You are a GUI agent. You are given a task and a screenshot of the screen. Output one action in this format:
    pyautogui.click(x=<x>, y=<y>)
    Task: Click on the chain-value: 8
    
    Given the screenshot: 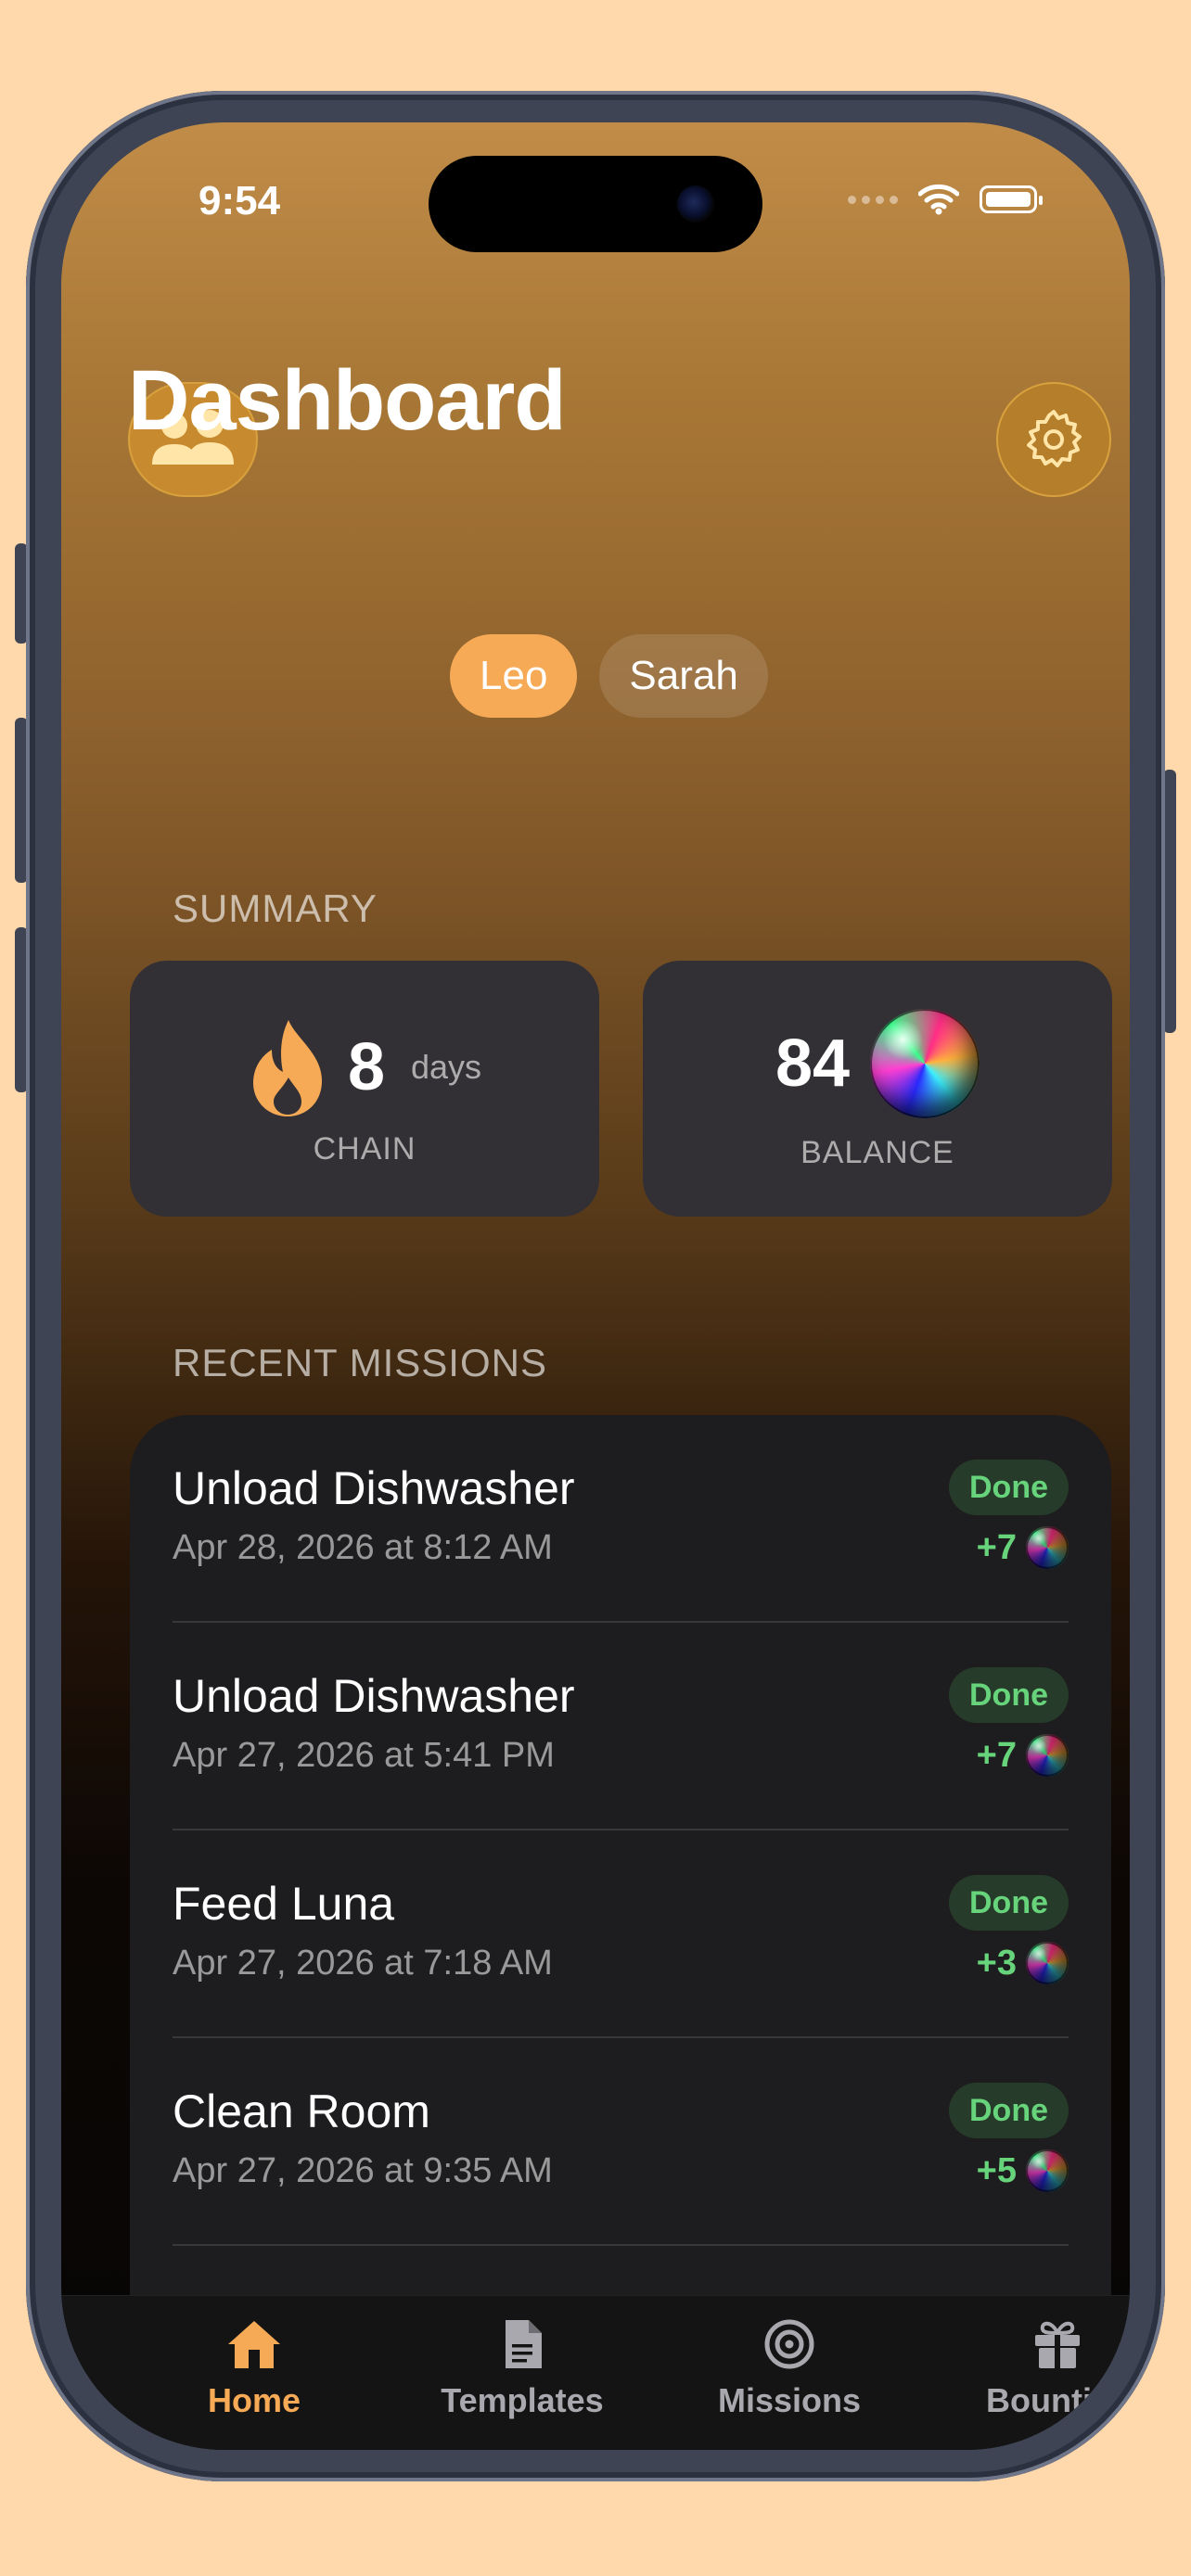 What is the action you would take?
    pyautogui.click(x=366, y=1067)
    